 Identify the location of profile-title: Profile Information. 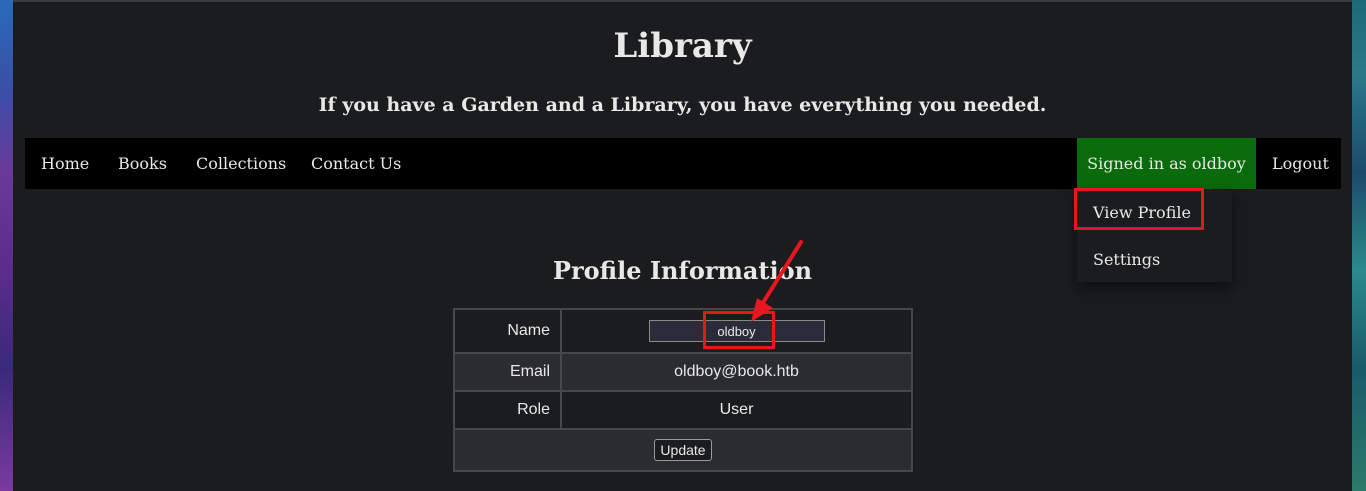
(682, 270).